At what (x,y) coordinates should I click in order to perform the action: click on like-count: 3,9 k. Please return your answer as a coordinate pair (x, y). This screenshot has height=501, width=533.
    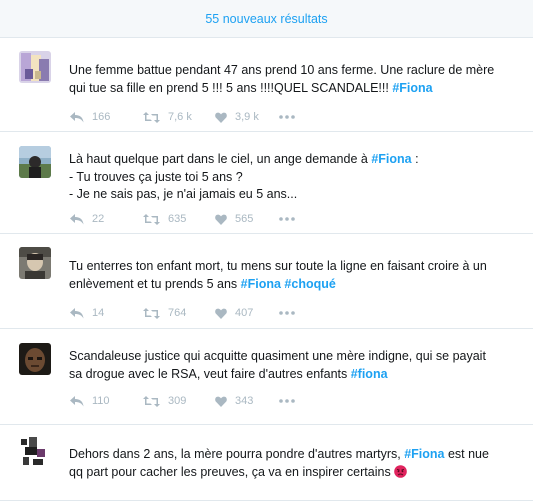
    Looking at the image, I should click on (247, 117).